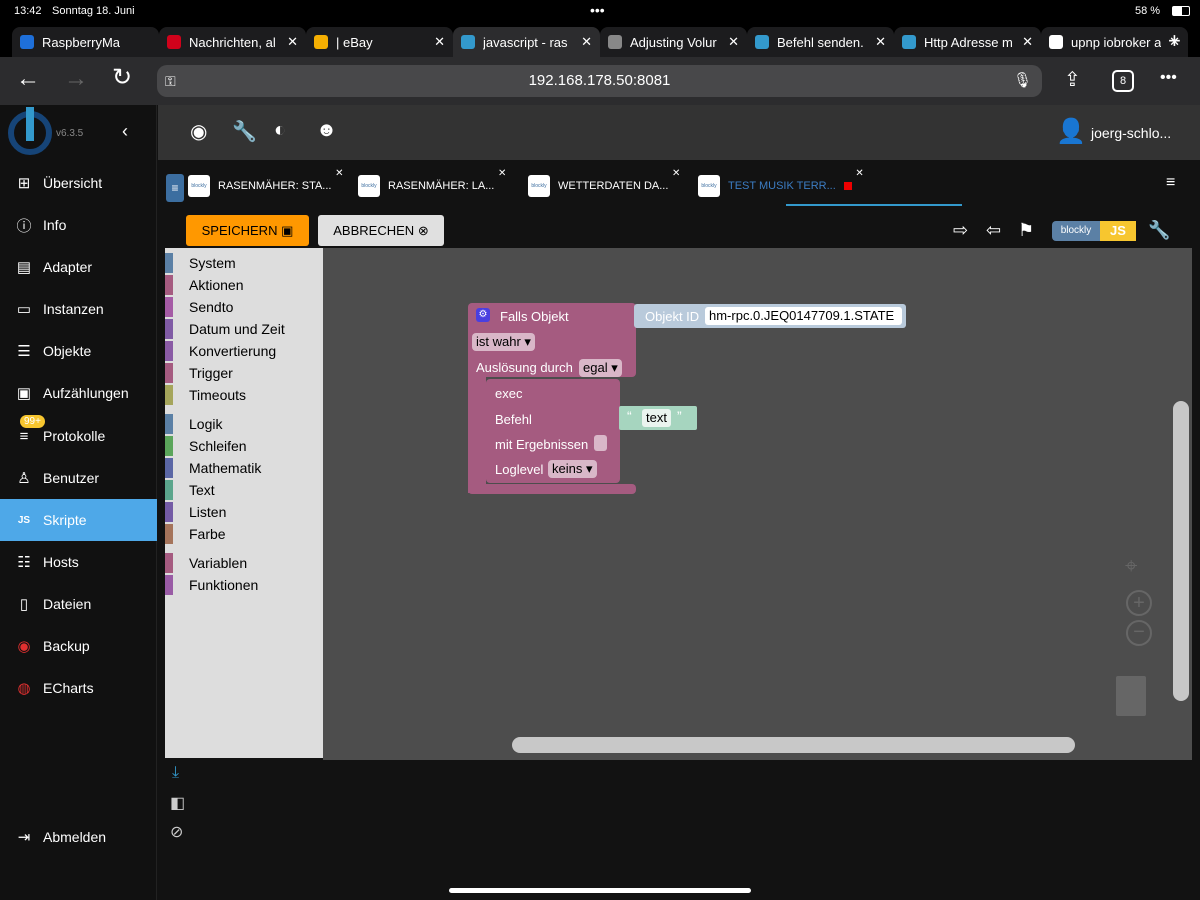  Describe the element at coordinates (244, 329) in the screenshot. I see `toolbox-category: Datum und Zeit` at that location.